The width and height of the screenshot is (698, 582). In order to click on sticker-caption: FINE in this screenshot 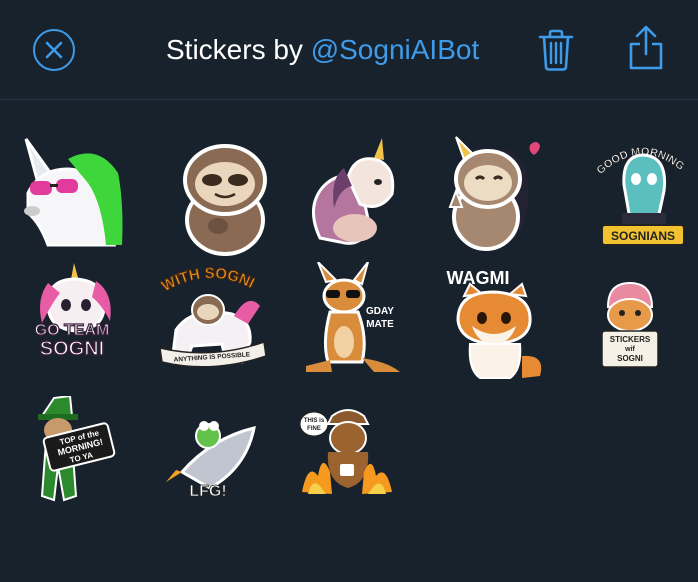, I will do `click(314, 429)`.